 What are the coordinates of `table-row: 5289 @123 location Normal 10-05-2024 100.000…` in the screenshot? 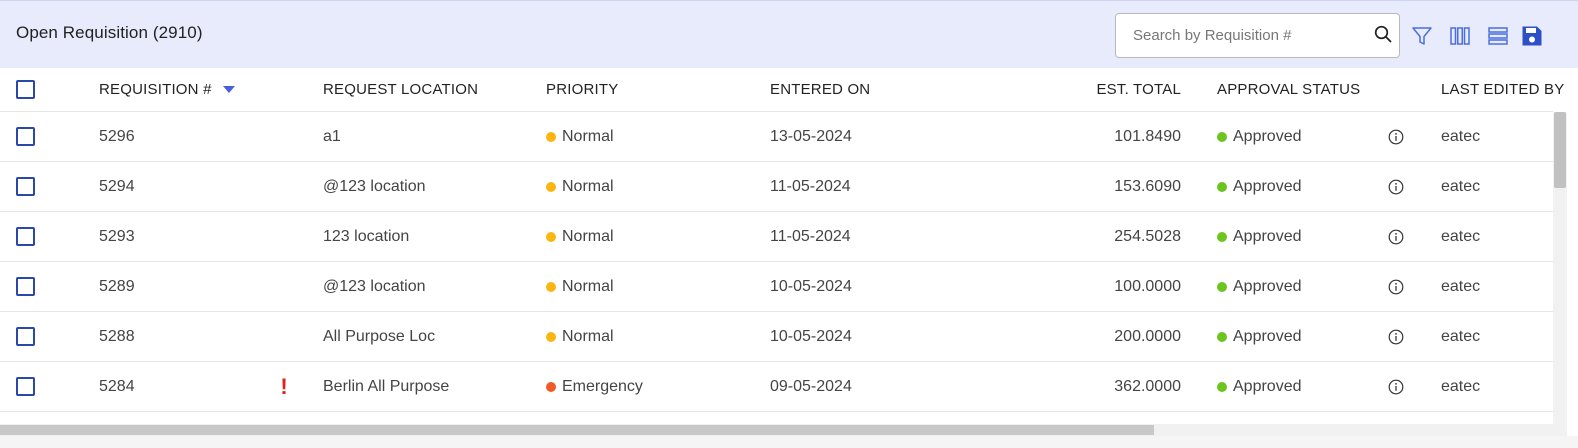 It's located at (776, 287).